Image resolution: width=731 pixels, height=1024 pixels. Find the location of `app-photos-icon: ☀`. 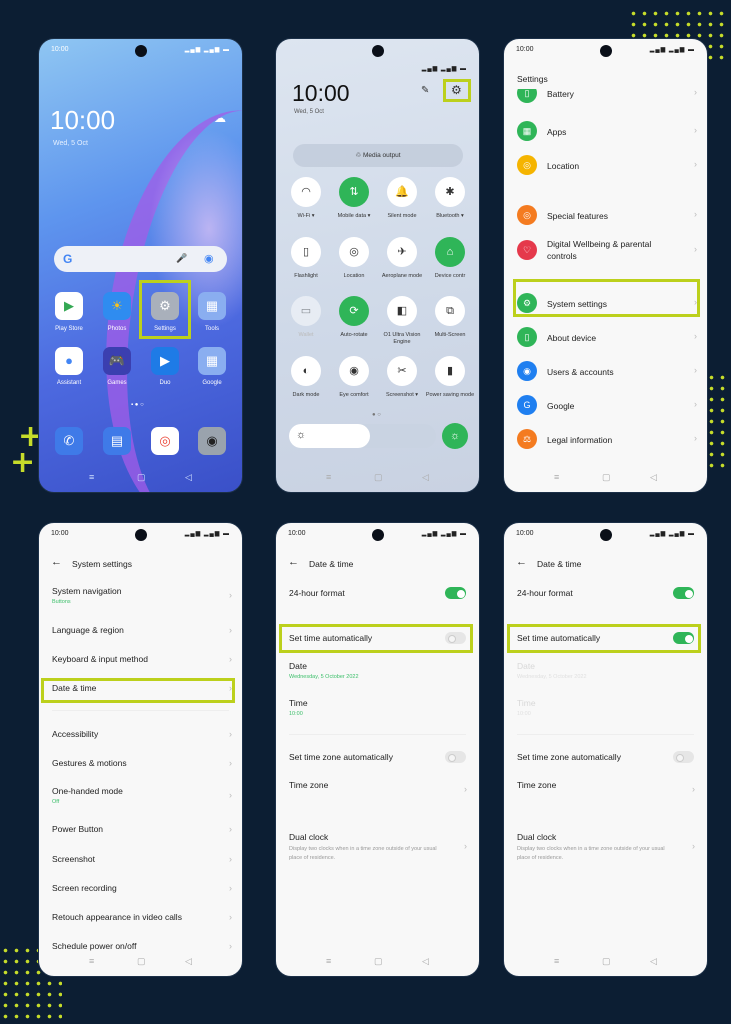

app-photos-icon: ☀ is located at coordinates (117, 306).